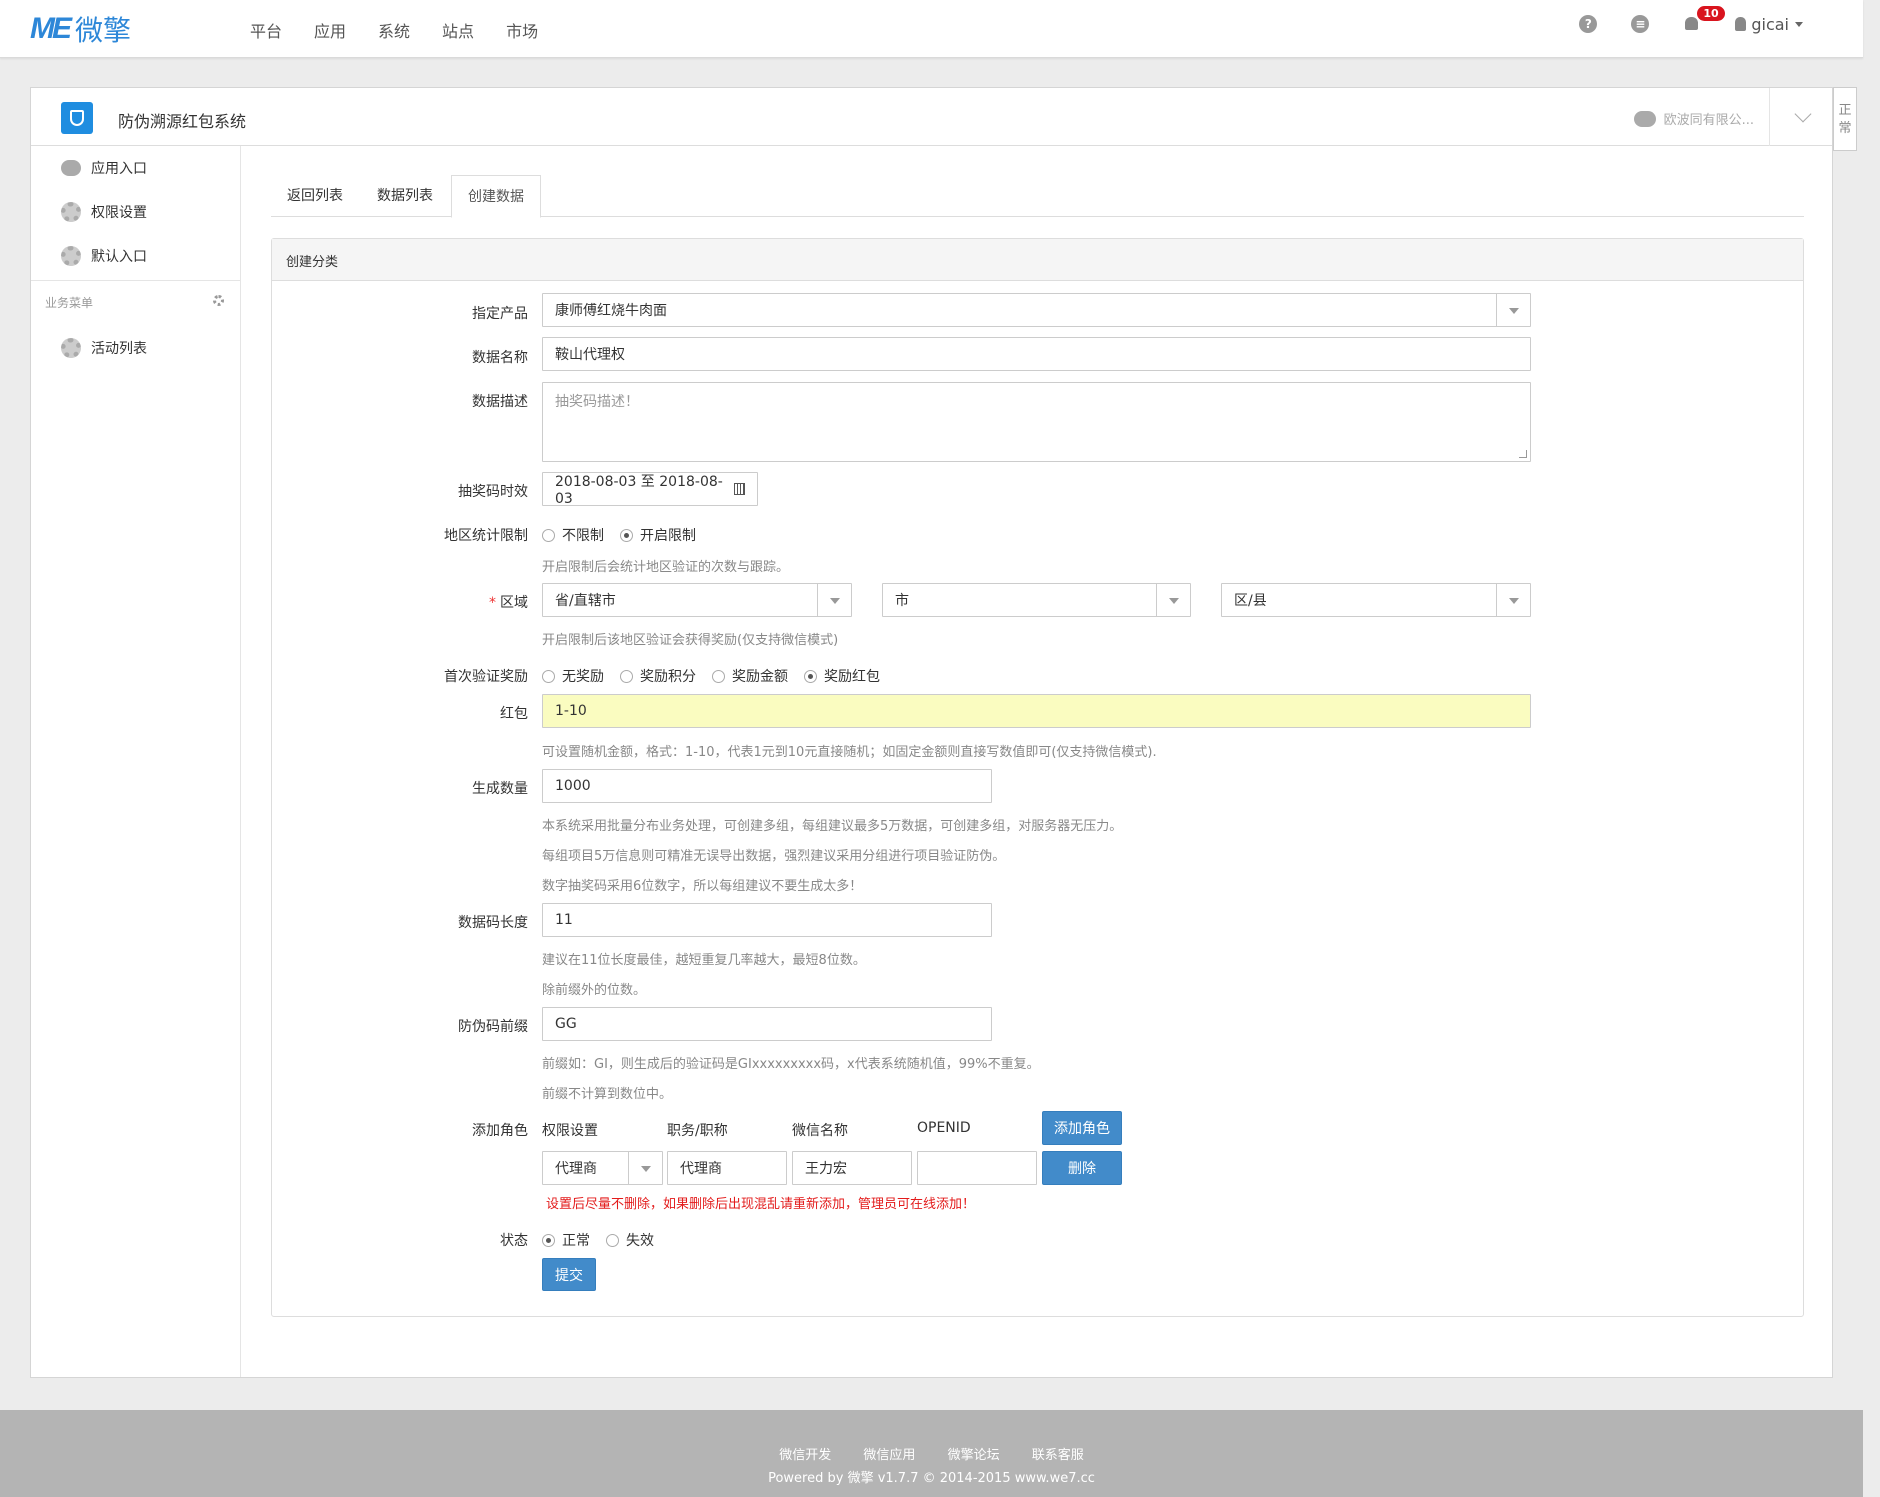 This screenshot has width=1880, height=1497. I want to click on message-icon: ≡, so click(1640, 24).